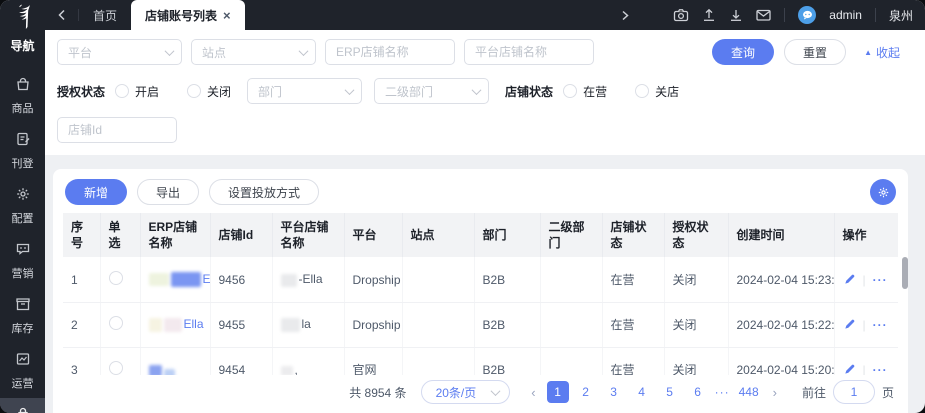 This screenshot has height=413, width=925. I want to click on page-number-1: 1, so click(557, 392).